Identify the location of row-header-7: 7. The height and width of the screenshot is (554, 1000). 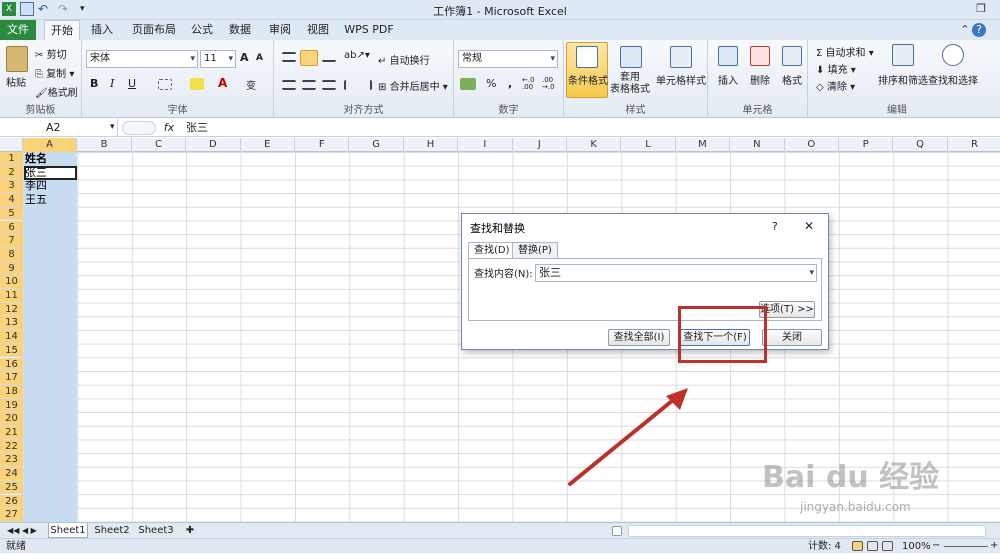
(11, 241).